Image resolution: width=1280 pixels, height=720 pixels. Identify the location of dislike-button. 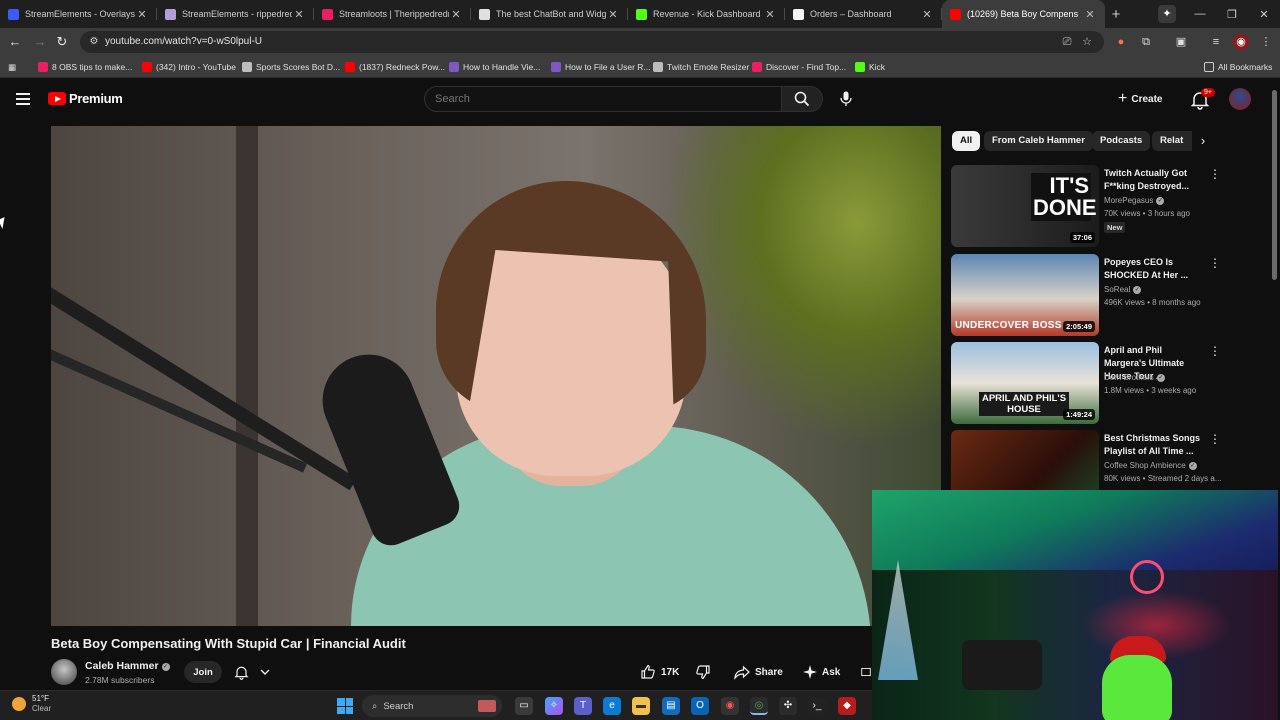
(703, 672).